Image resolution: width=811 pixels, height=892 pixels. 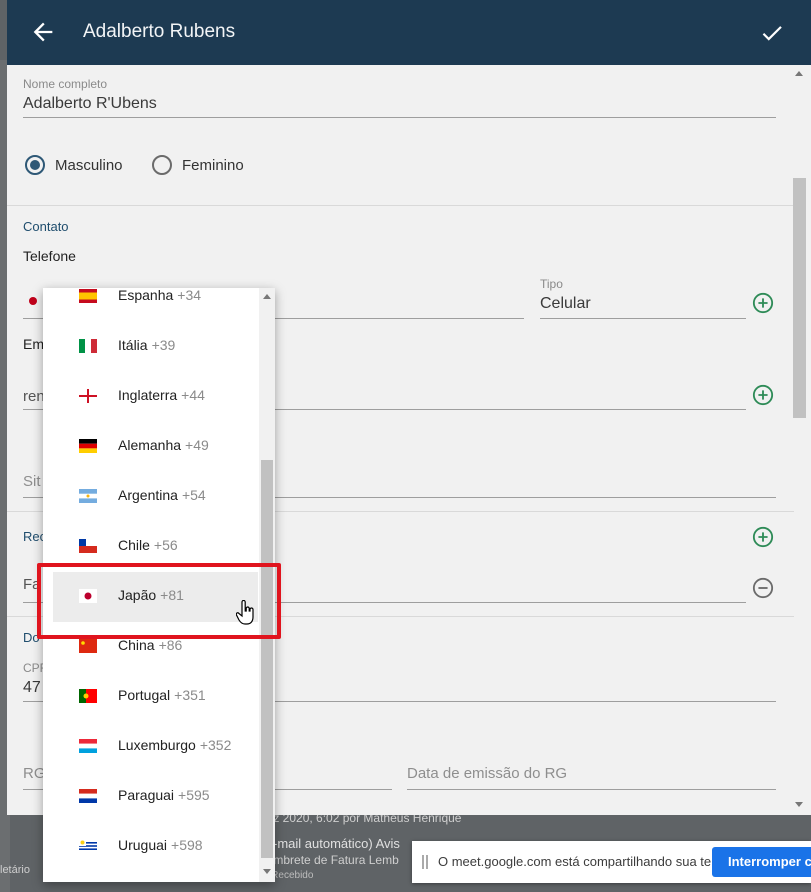 I want to click on germany-flag-icon, so click(x=88, y=446).